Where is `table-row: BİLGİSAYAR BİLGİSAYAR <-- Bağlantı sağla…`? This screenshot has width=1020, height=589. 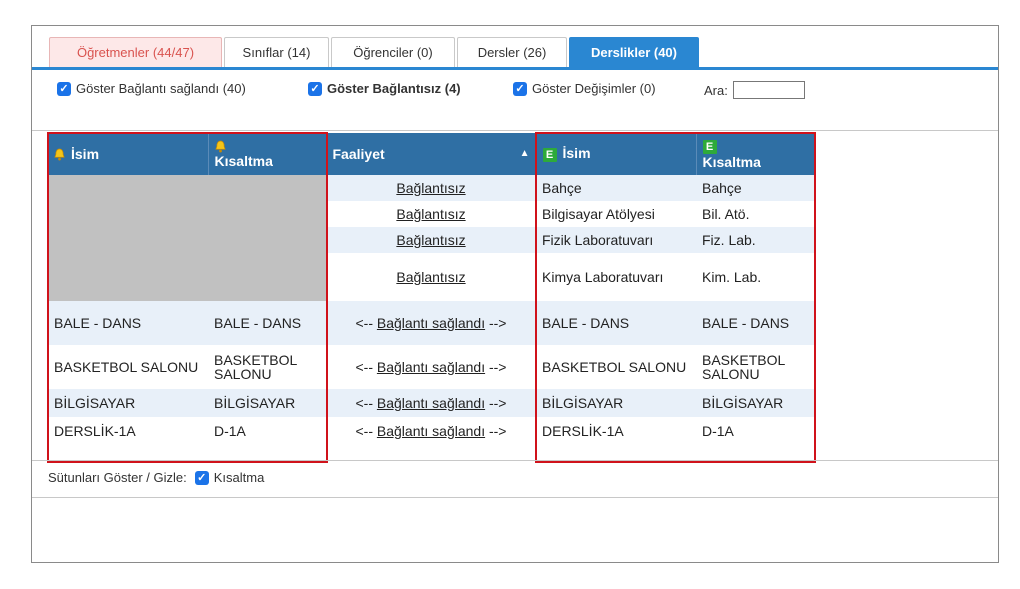
table-row: BİLGİSAYAR BİLGİSAYAR <-- Bağlantı sağla… is located at coordinates (431, 403).